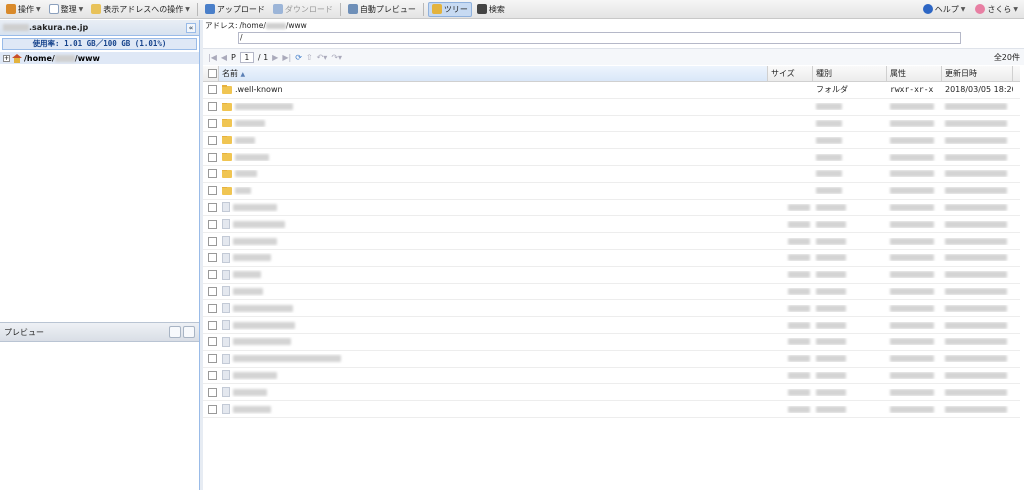 This screenshot has width=1024, height=490. Describe the element at coordinates (493, 375) in the screenshot. I see `file-name-cell` at that location.